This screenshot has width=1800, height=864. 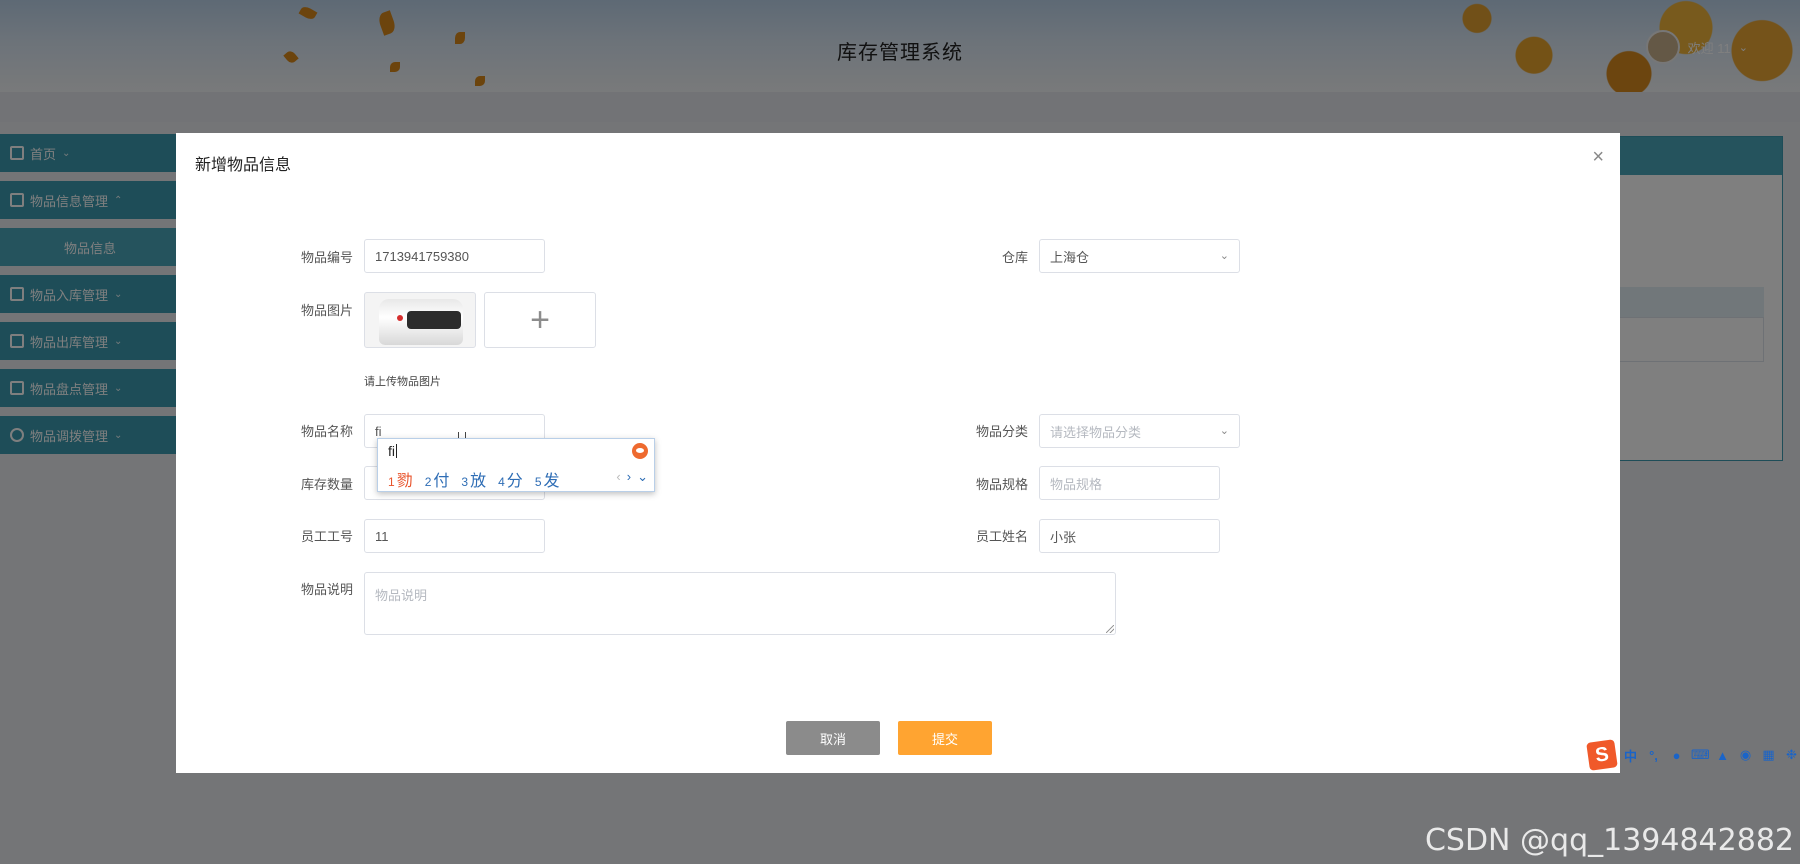 I want to click on ime-candidate: 4分, so click(x=510, y=479).